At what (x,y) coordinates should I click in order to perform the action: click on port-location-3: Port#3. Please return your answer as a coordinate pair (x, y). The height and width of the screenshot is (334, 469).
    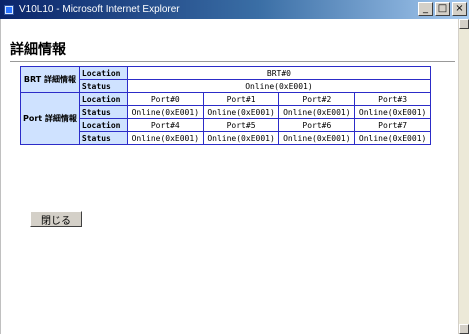
    Looking at the image, I should click on (392, 99).